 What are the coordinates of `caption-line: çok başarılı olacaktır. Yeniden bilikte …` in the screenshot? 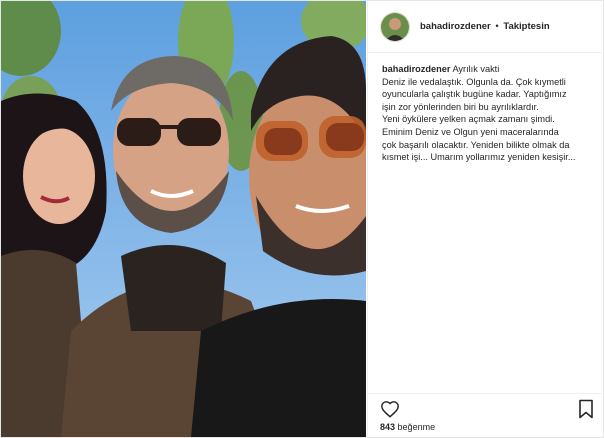 It's located at (476, 144).